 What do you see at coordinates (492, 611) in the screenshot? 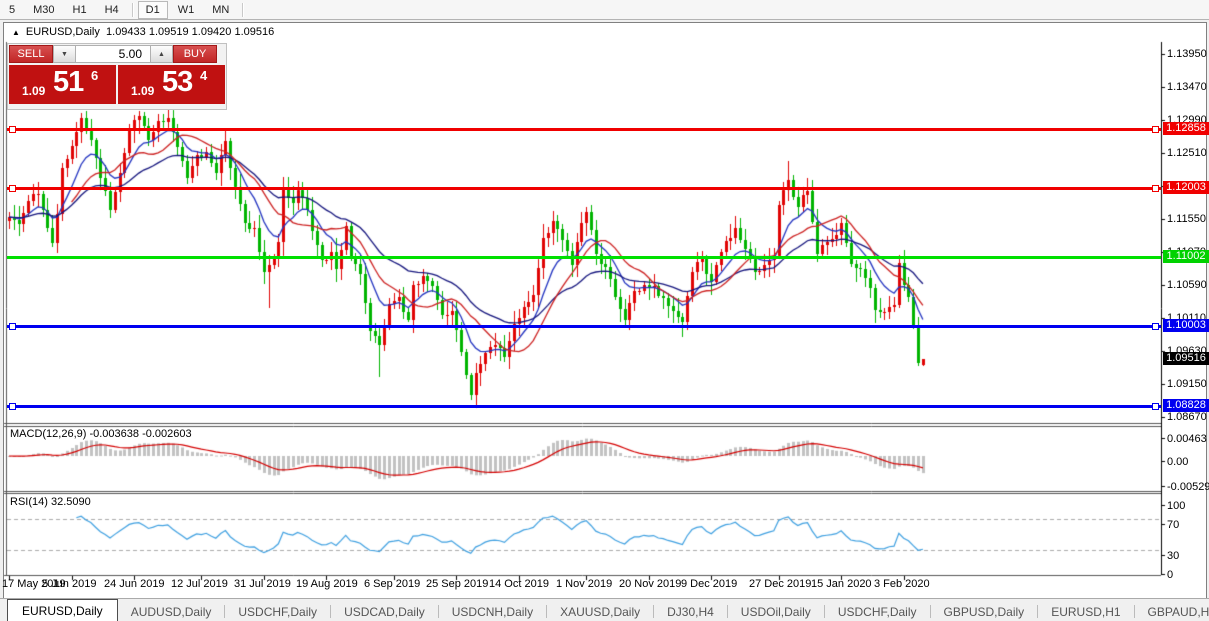
I see `chart-tab-USDCNH-Daily: USDCNH,Daily` at bounding box center [492, 611].